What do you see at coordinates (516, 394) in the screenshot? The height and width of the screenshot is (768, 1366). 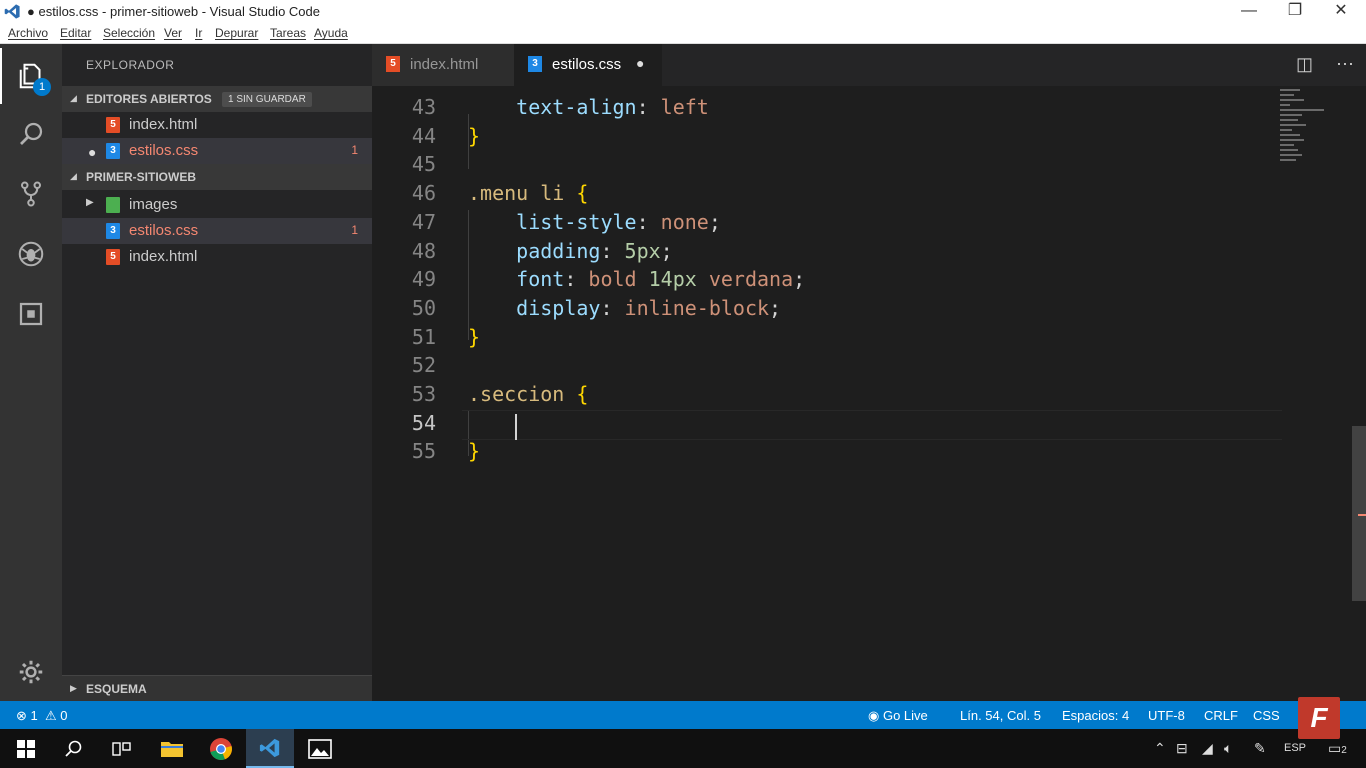 I see `code-token: .seccion` at bounding box center [516, 394].